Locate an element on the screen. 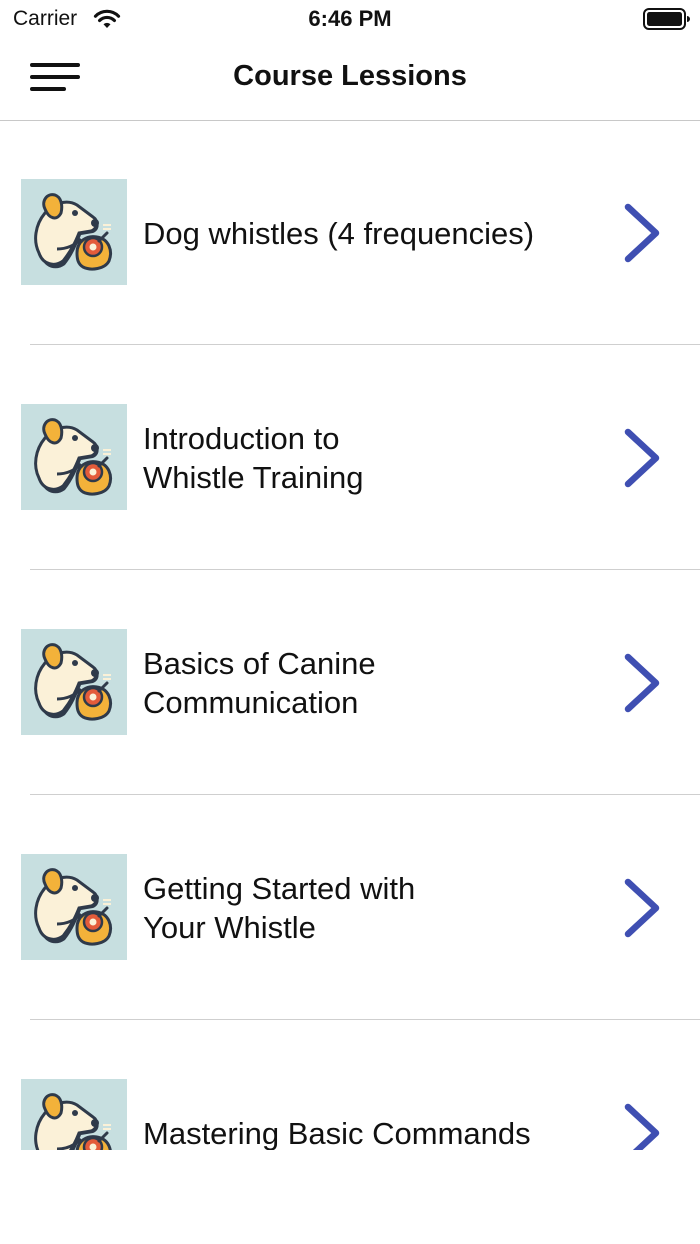 This screenshot has width=700, height=1244. status-time: 6:46 PM is located at coordinates (350, 18).